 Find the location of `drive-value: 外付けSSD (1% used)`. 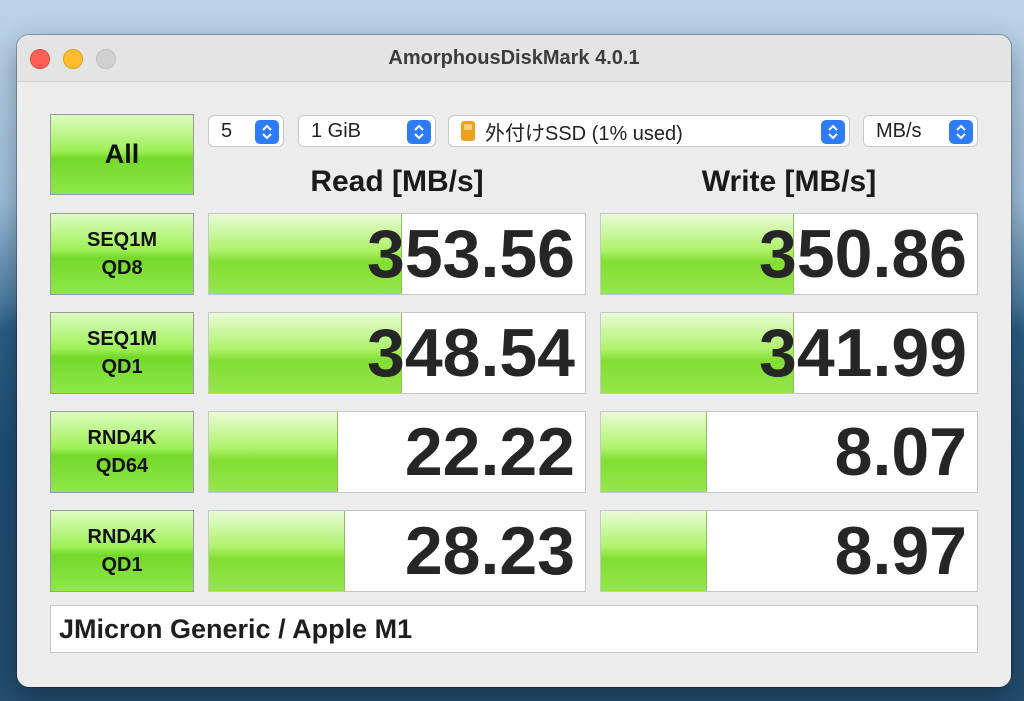

drive-value: 外付けSSD (1% used) is located at coordinates (584, 133).